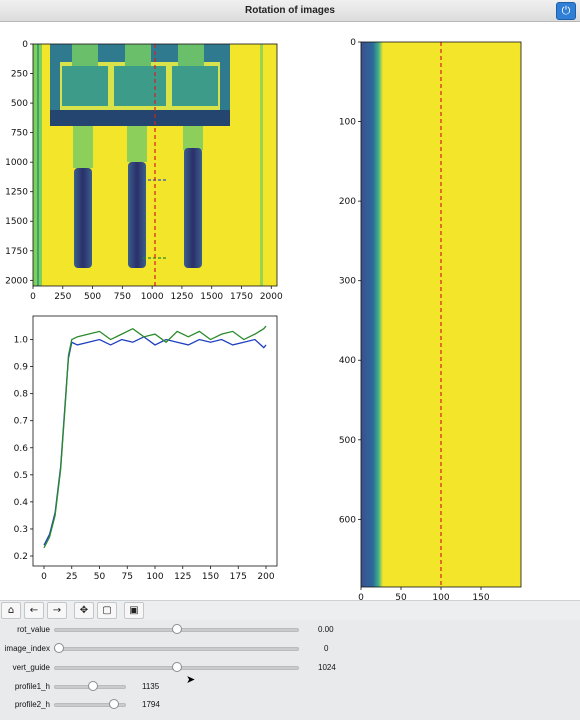 The width and height of the screenshot is (580, 720). Describe the element at coordinates (11, 610) in the screenshot. I see `home-icon: ⌂` at that location.